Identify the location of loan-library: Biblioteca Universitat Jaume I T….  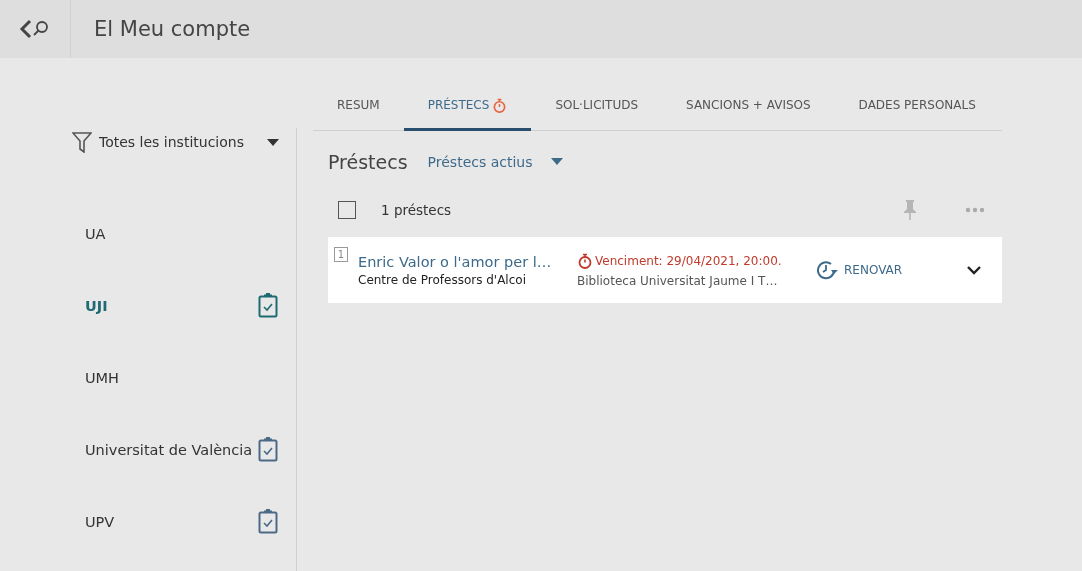
(678, 280).